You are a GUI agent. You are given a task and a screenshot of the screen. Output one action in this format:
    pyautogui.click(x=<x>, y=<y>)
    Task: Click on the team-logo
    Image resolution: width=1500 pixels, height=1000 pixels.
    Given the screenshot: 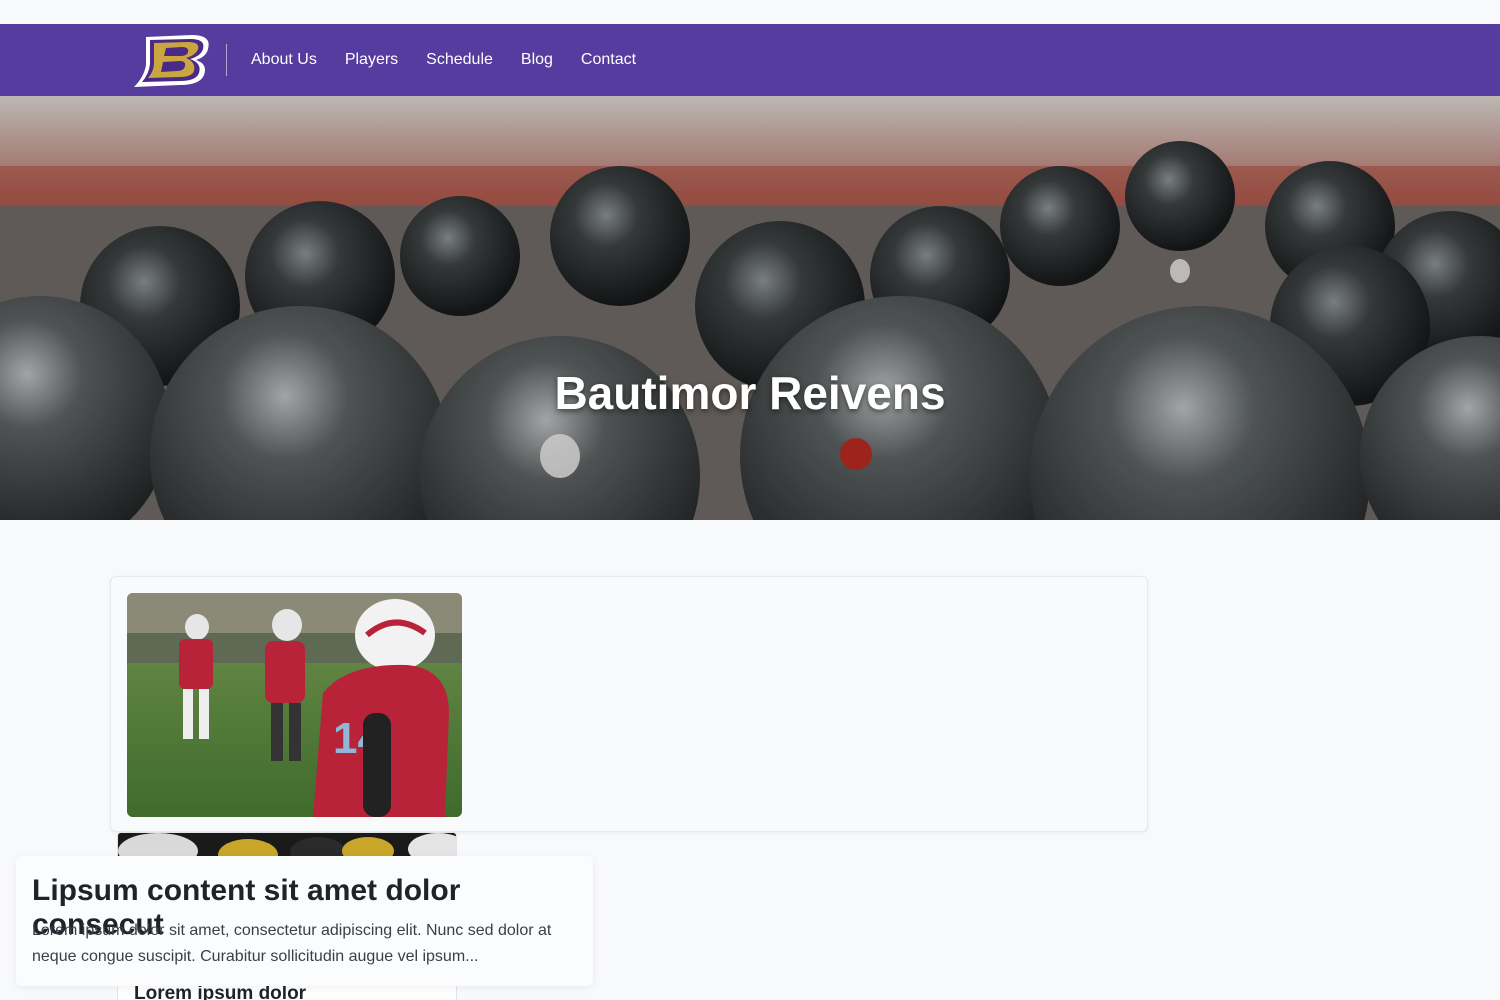 What is the action you would take?
    pyautogui.click(x=170, y=60)
    